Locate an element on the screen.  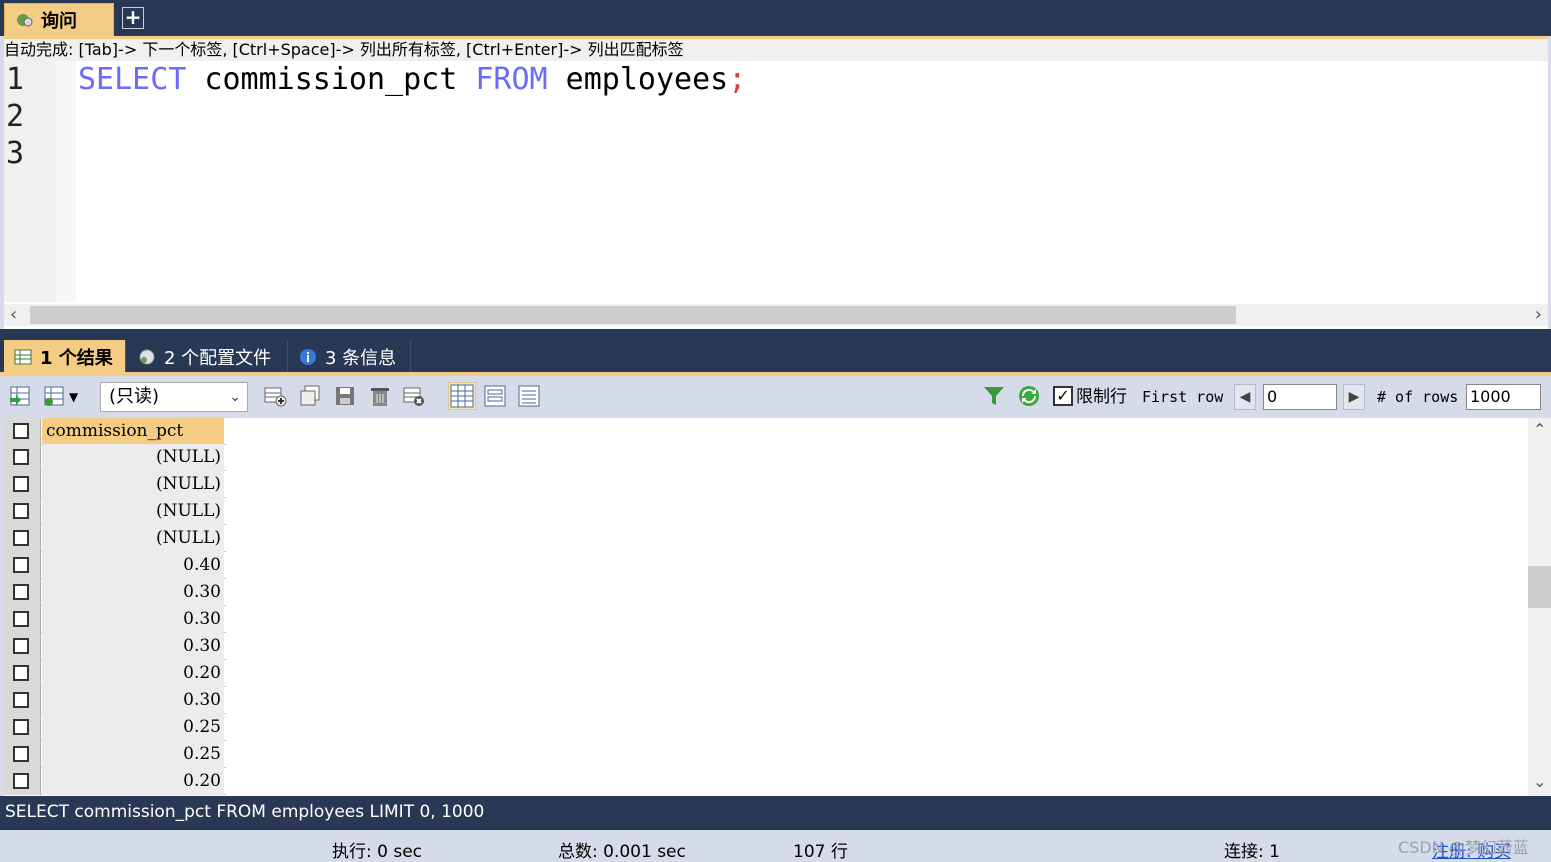
result-tabs: 1 个结果 2 个配置文件 3 条信息 is located at coordinates (775, 356).